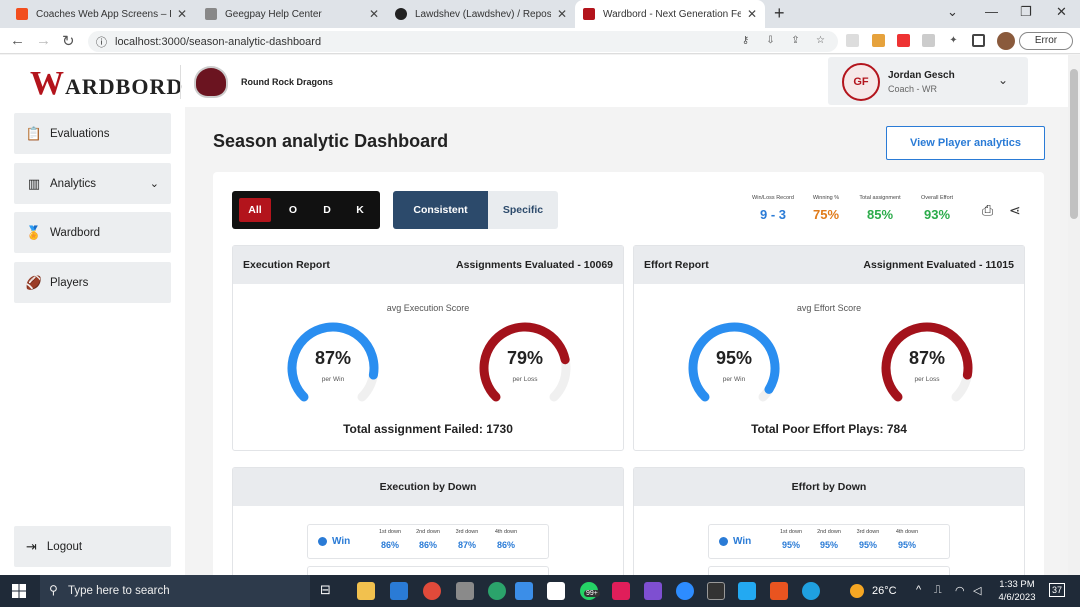 This screenshot has height=607, width=1080. I want to click on calculator-icon, so click(465, 591).